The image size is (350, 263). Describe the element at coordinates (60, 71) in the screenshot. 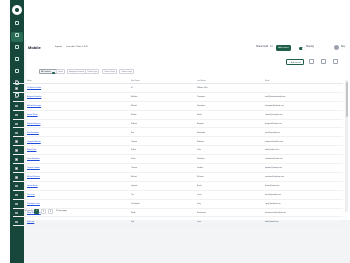

I see `tab-deals: Deals` at that location.